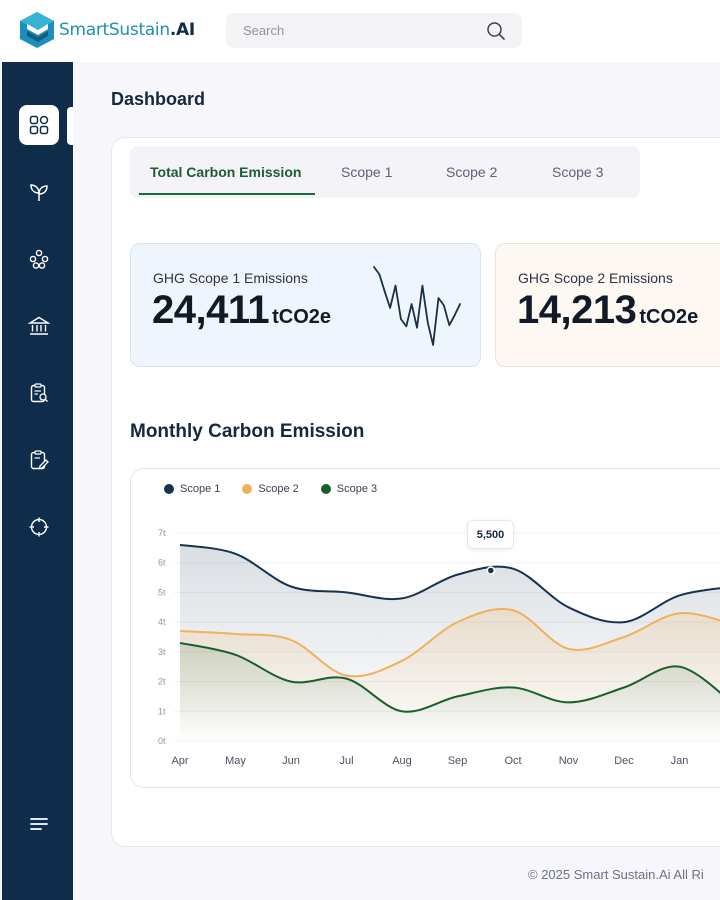 The height and width of the screenshot is (900, 720). Describe the element at coordinates (264, 30) in the screenshot. I see `search-placeholder: Search` at that location.